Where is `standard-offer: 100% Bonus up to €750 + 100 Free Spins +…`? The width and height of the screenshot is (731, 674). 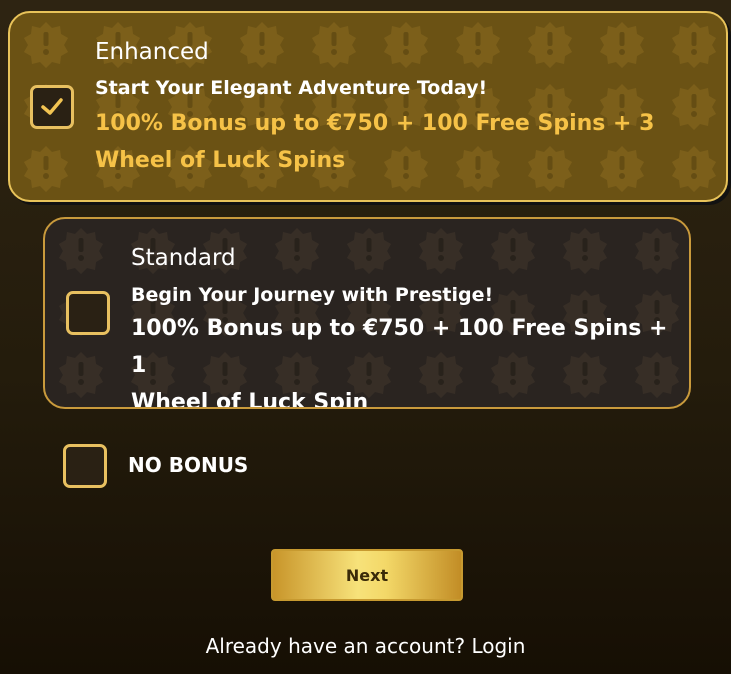
standard-offer: 100% Bonus up to €750 + 100 Free Spins +… is located at coordinates (410, 359).